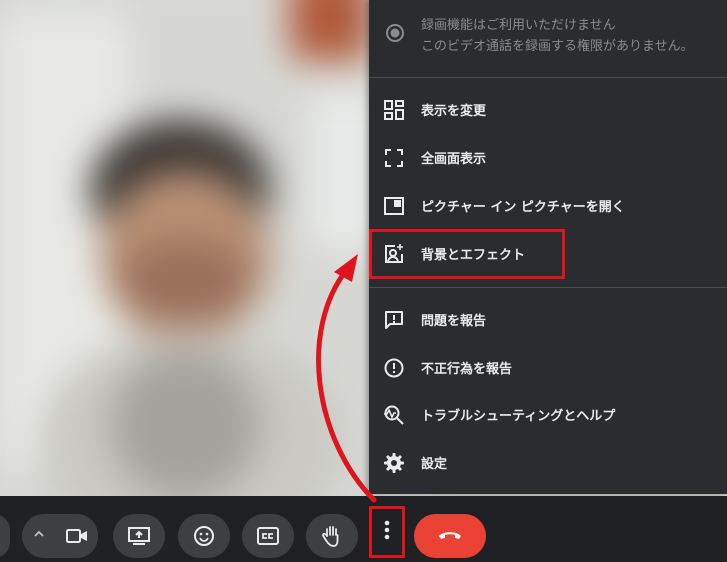  I want to click on recording-unavailable-reason: このビデオ通話を録画する権限がありません。, so click(557, 46).